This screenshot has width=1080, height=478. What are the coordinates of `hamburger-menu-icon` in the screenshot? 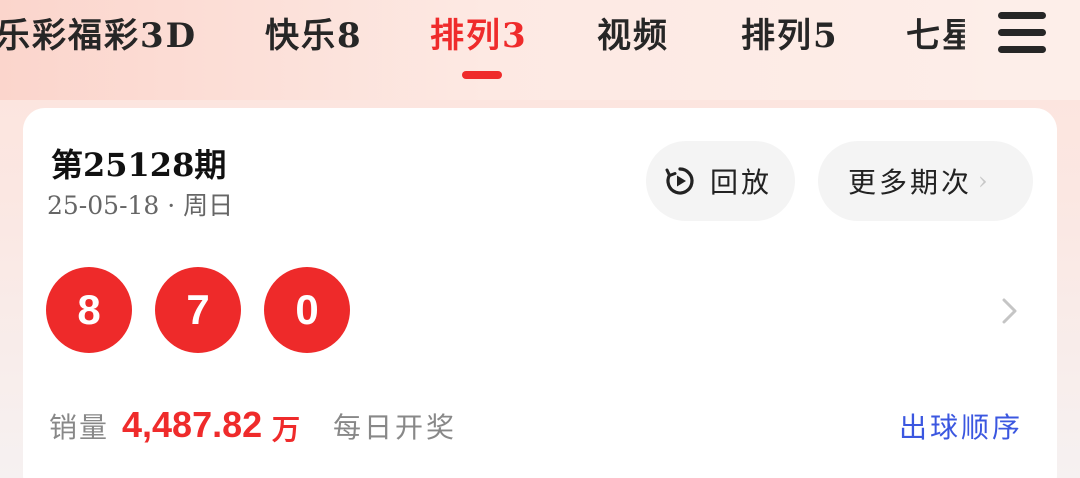 It's located at (1023, 32).